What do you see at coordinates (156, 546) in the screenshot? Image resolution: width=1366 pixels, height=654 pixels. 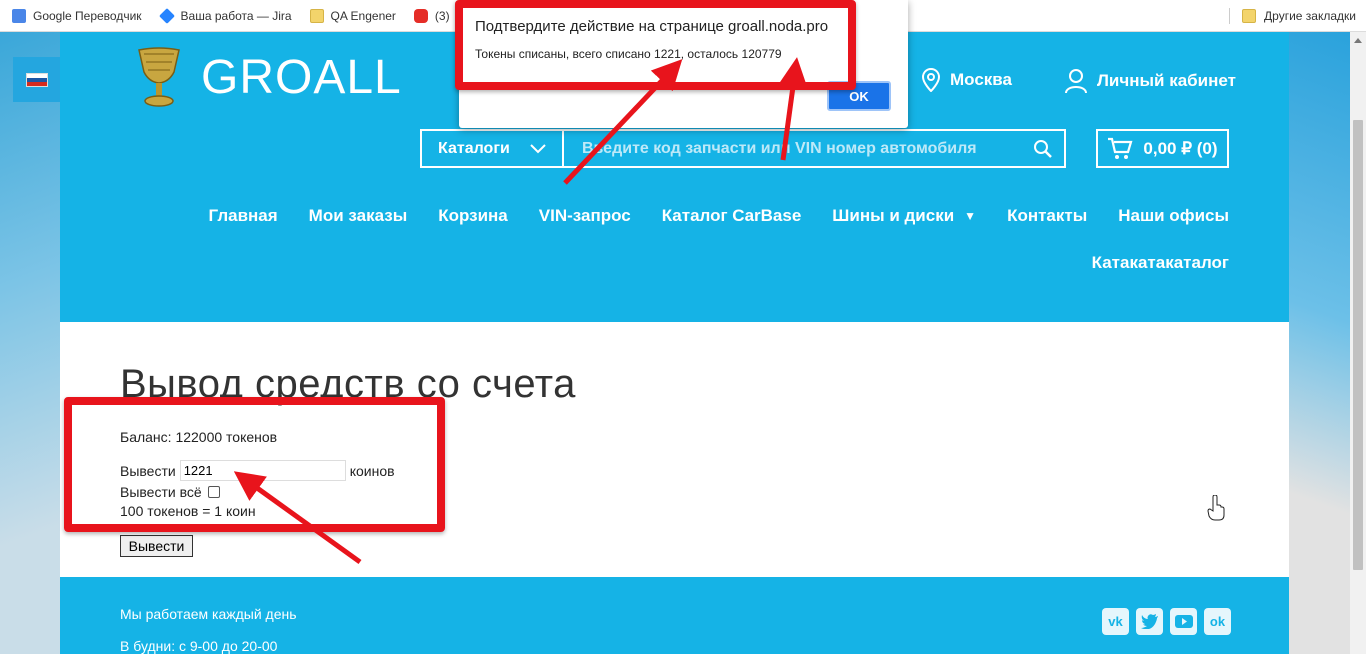 I see `withdraw-submit-button: Вывести` at bounding box center [156, 546].